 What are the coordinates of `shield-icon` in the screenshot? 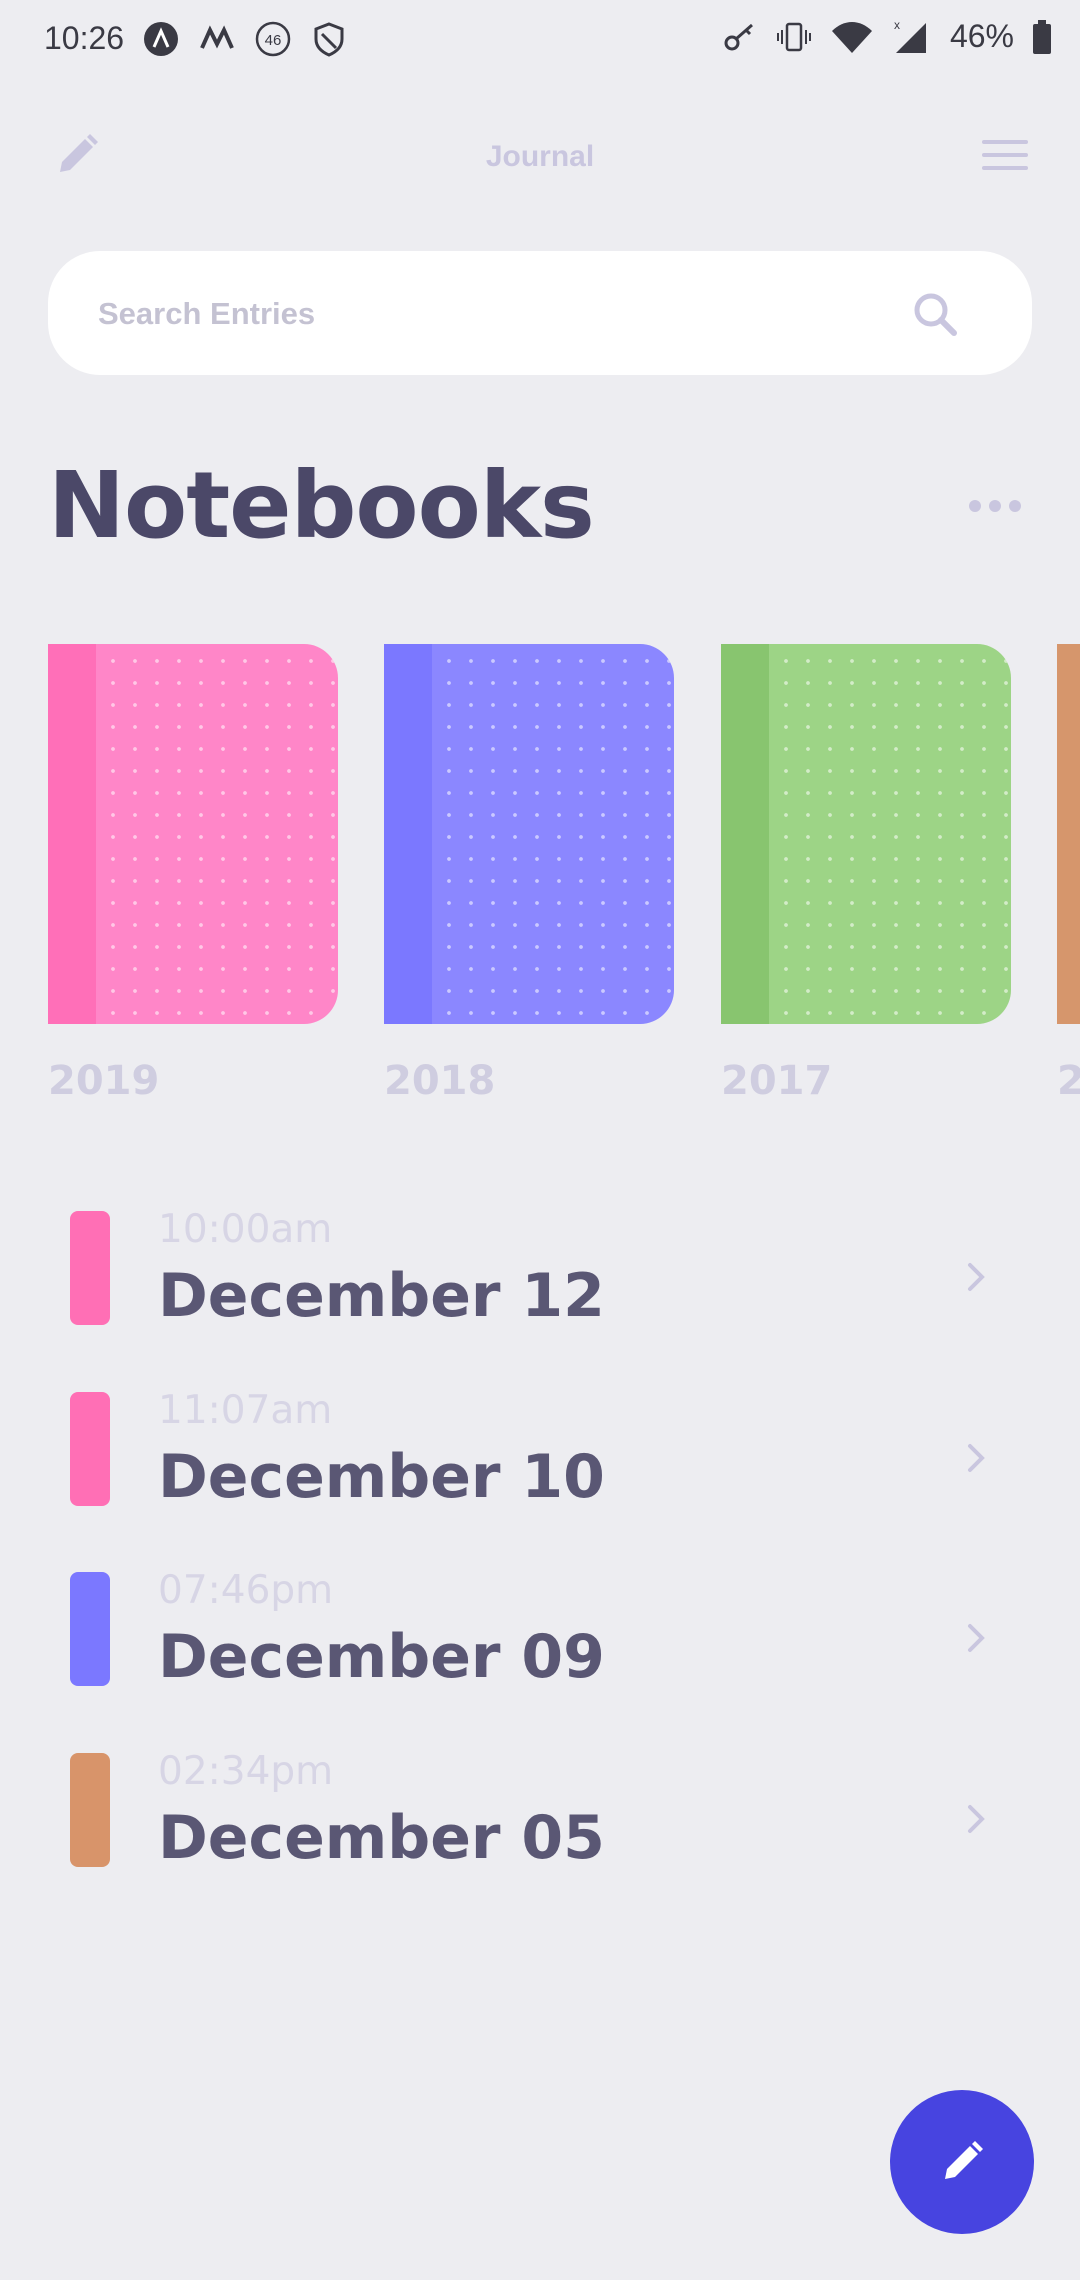 It's located at (329, 39).